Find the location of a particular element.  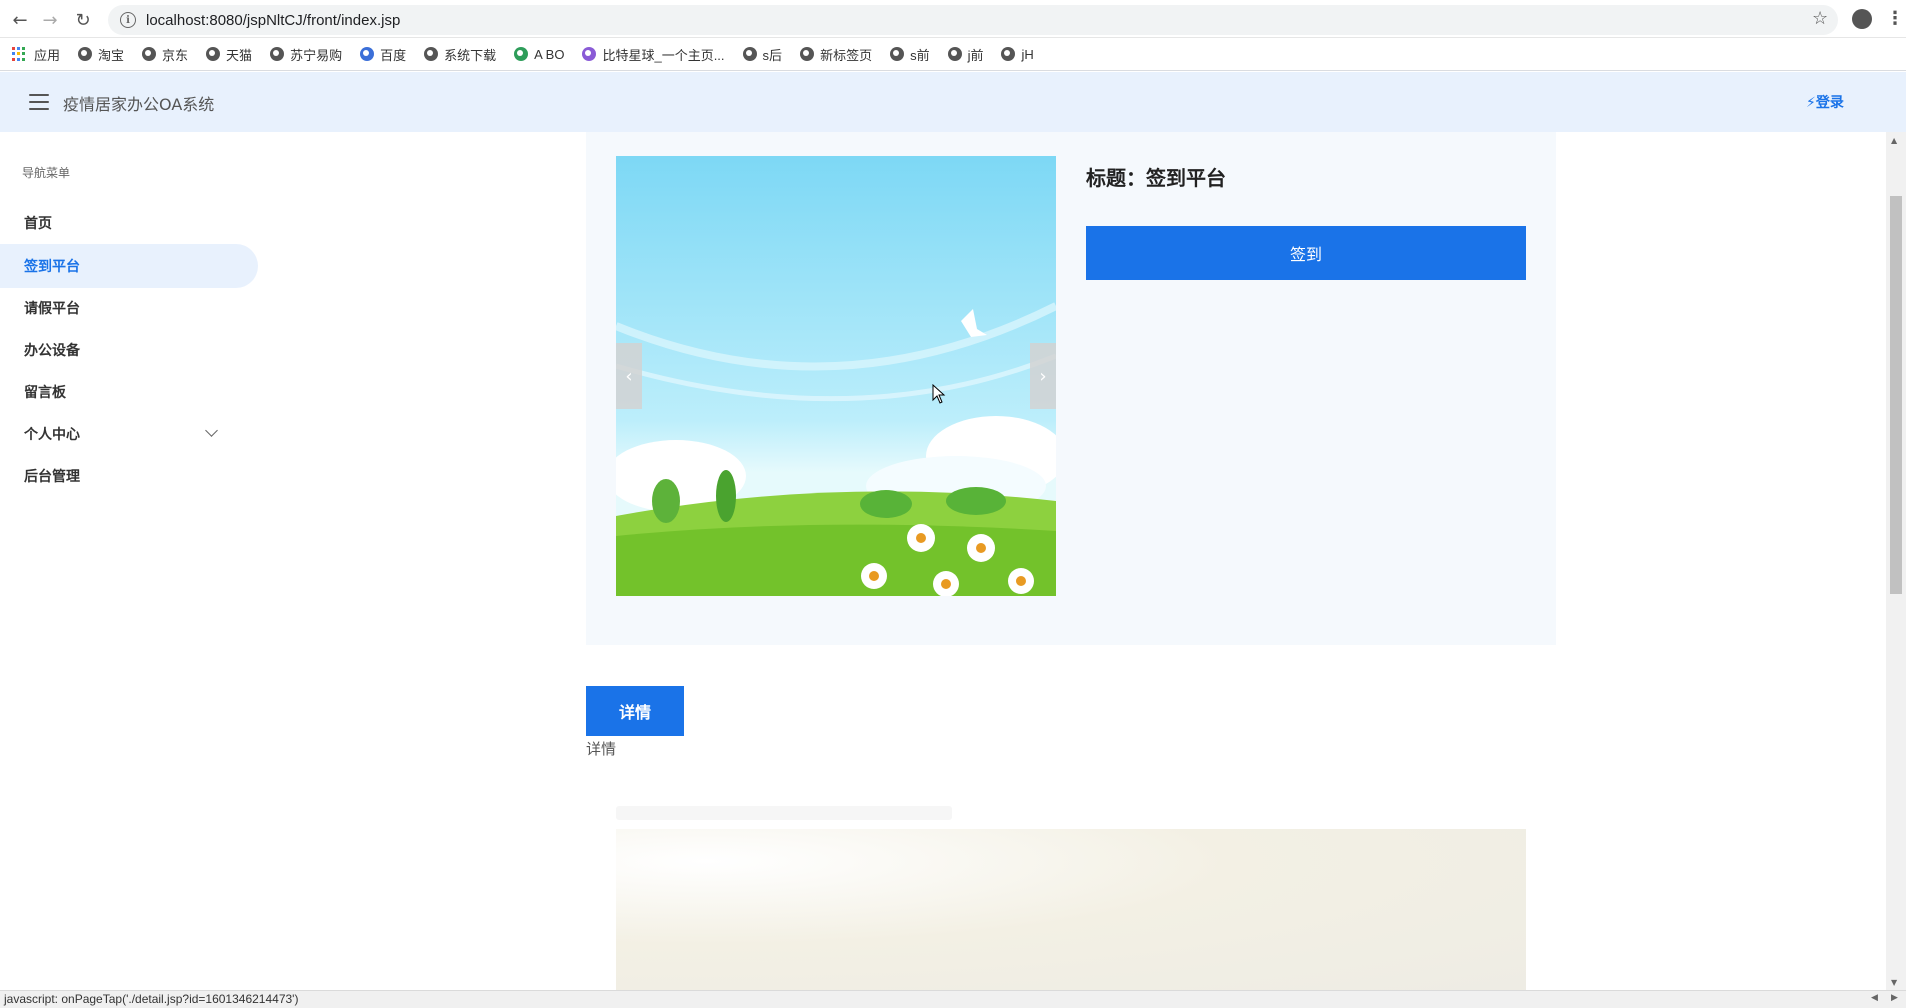

bookmark-item: 系统下载 is located at coordinates (460, 54).